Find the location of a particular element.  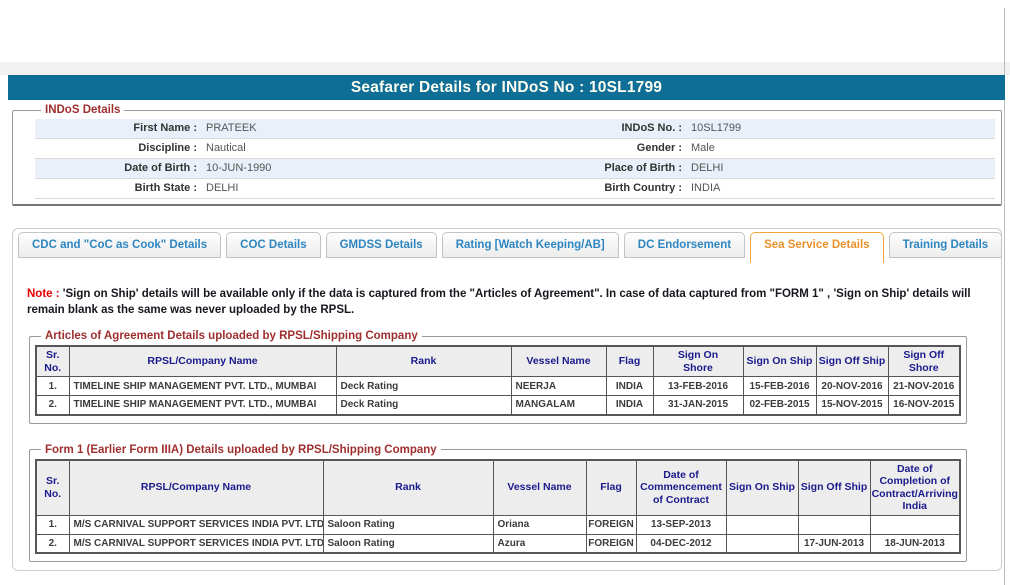

cell-sign-on-shore: 31-JAN-2015 is located at coordinates (698, 405).